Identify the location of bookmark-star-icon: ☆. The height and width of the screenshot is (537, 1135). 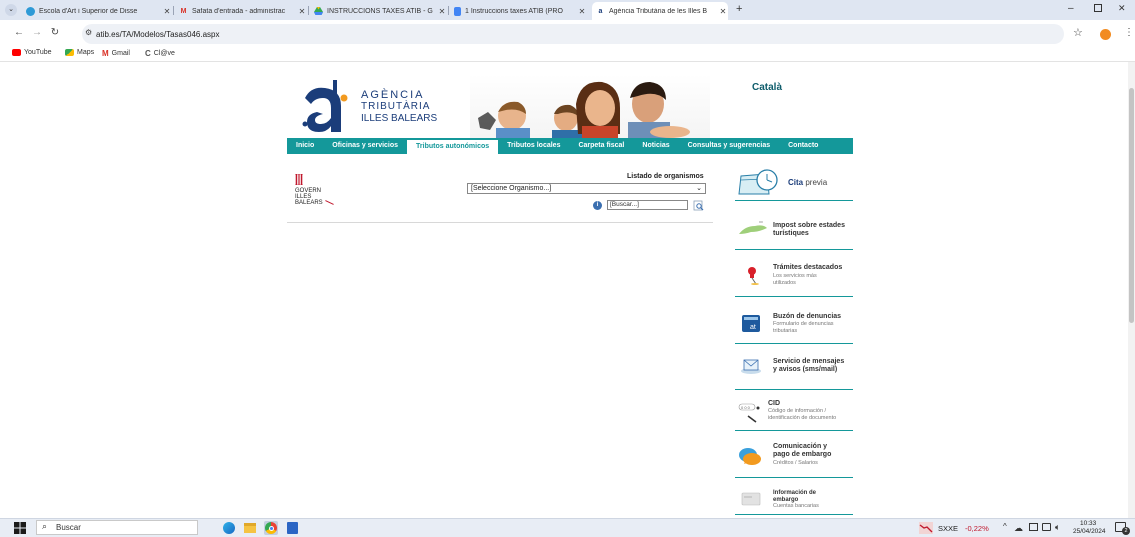
(1078, 32).